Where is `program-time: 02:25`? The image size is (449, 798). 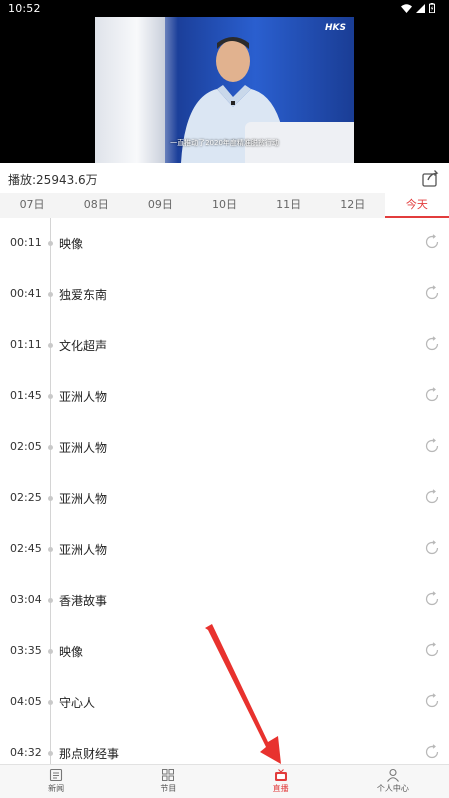 program-time: 02:25 is located at coordinates (26, 497).